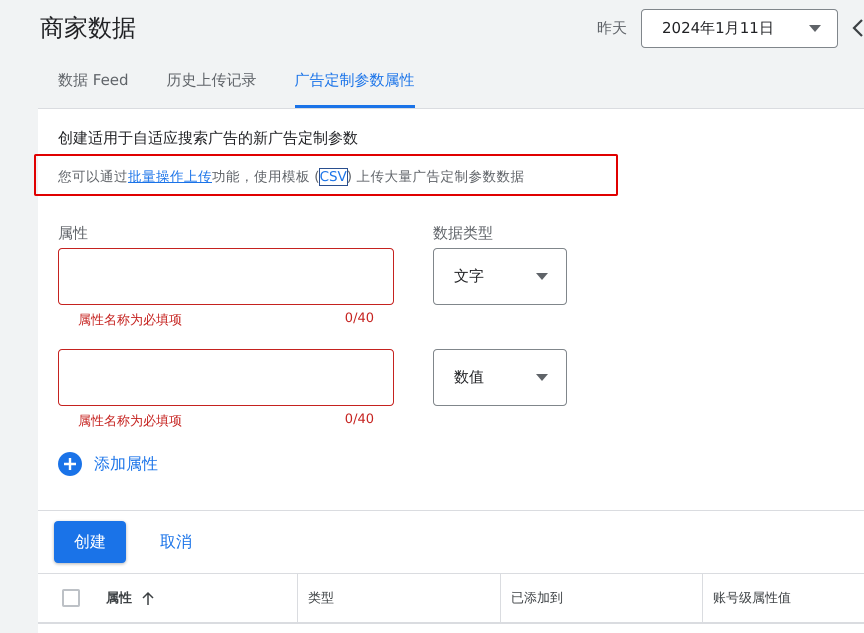 The height and width of the screenshot is (633, 864). What do you see at coordinates (333, 177) in the screenshot?
I see `csv-link: CSV` at bounding box center [333, 177].